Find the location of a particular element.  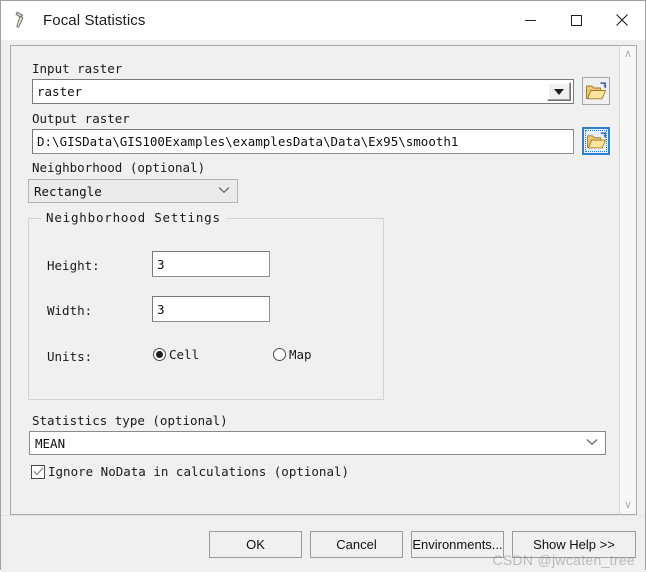

hammer-tool-icon is located at coordinates (24, 20).